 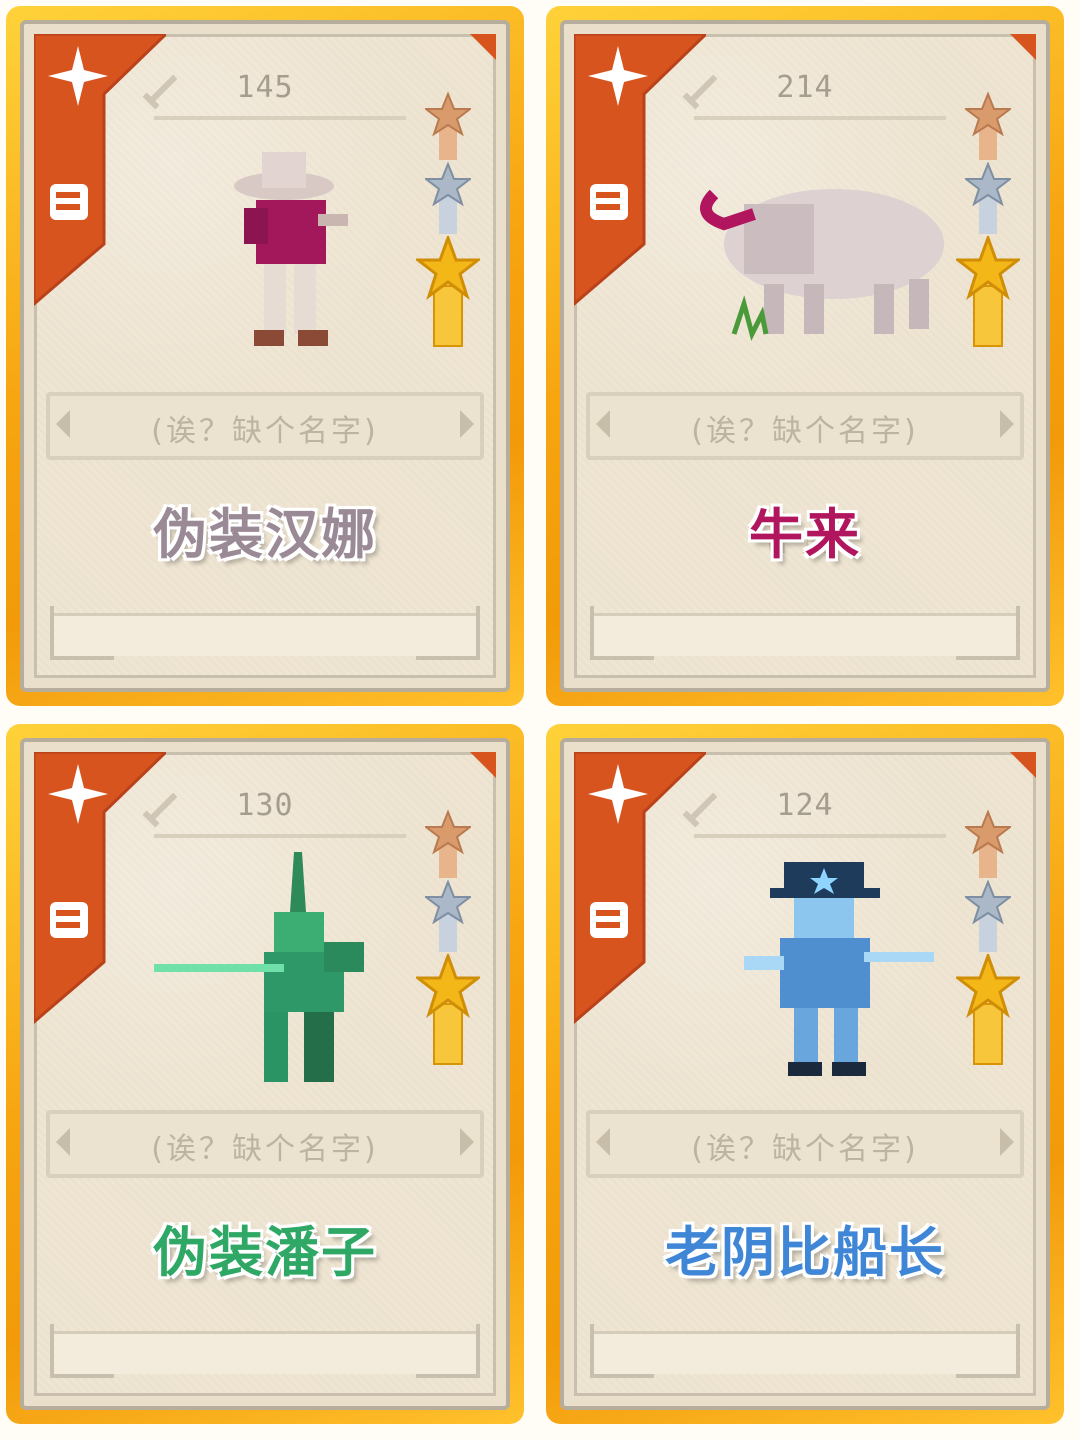 What do you see at coordinates (264, 535) in the screenshot?
I see `overlay-caption: 伪装汉娜` at bounding box center [264, 535].